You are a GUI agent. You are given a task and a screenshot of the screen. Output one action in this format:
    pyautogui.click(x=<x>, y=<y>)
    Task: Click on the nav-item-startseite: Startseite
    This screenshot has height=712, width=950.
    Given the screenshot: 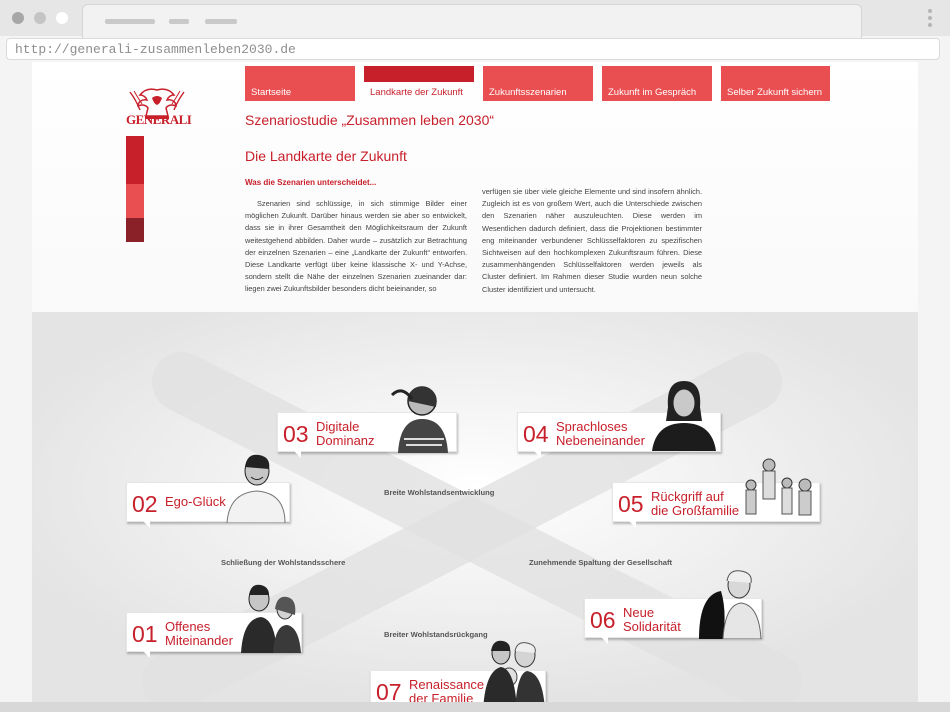 What is the action you would take?
    pyautogui.click(x=300, y=83)
    